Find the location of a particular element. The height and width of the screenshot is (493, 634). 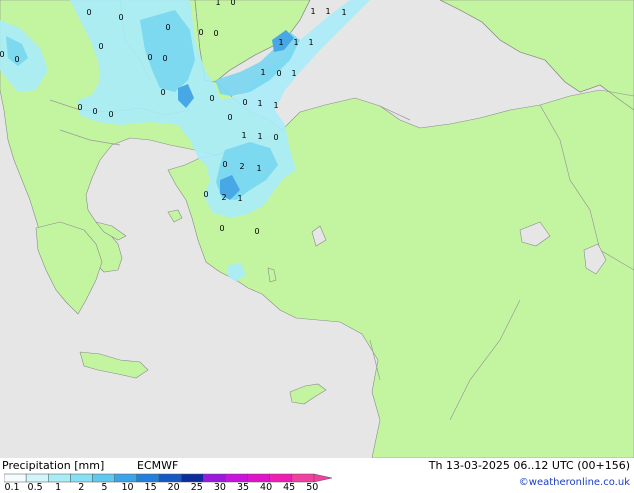

colorbar-tick-label: 15 is located at coordinates (150, 487).